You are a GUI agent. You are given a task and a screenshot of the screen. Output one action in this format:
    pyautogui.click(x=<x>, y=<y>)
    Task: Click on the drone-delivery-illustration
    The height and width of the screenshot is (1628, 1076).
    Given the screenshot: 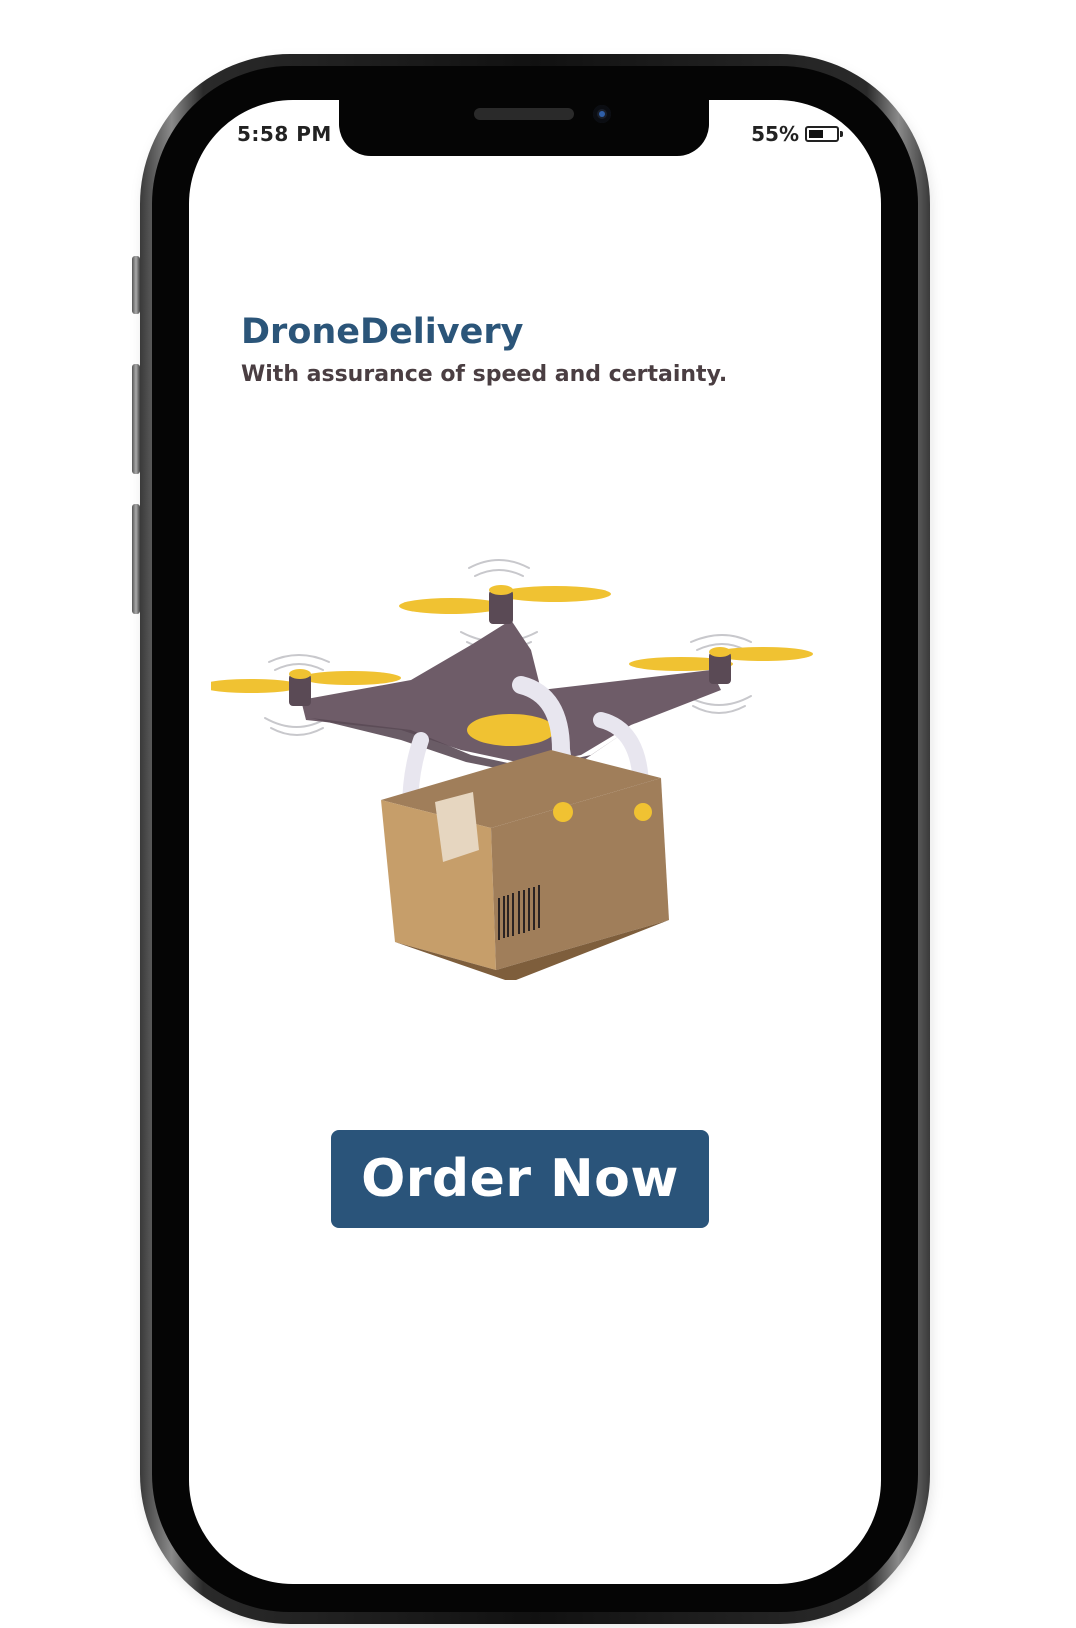 What is the action you would take?
    pyautogui.click(x=512, y=769)
    